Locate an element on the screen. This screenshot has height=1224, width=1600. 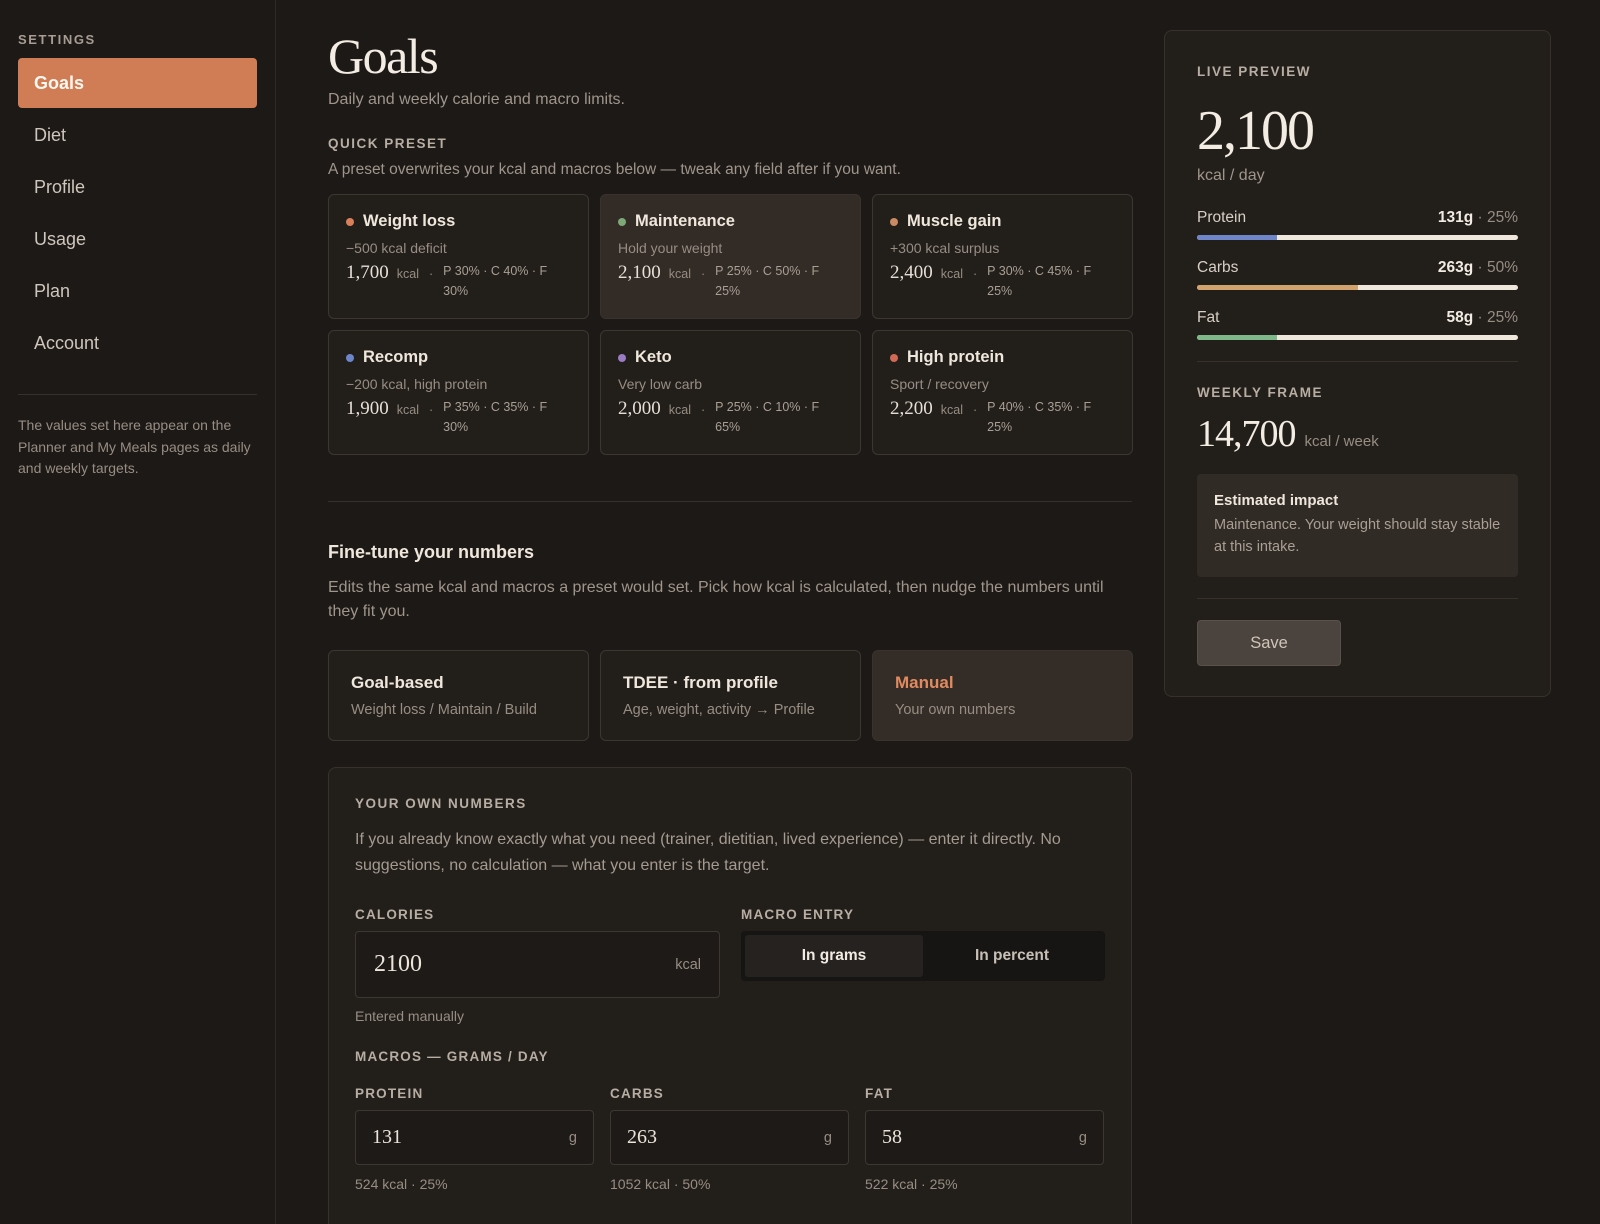
save-button: Save is located at coordinates (1269, 643).